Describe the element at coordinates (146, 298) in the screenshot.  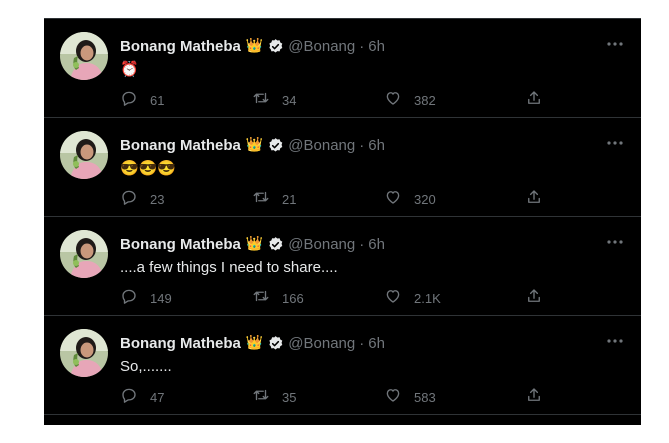
I see `reply-button: 149` at that location.